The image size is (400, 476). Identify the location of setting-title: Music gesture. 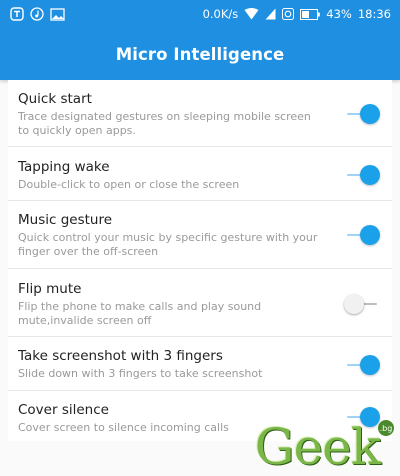
(65, 220).